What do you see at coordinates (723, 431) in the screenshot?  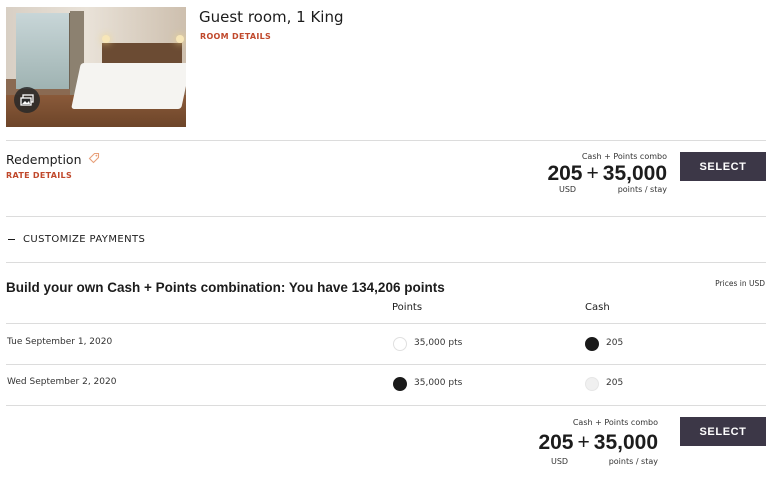 I see `summary-select-button: SELECT` at bounding box center [723, 431].